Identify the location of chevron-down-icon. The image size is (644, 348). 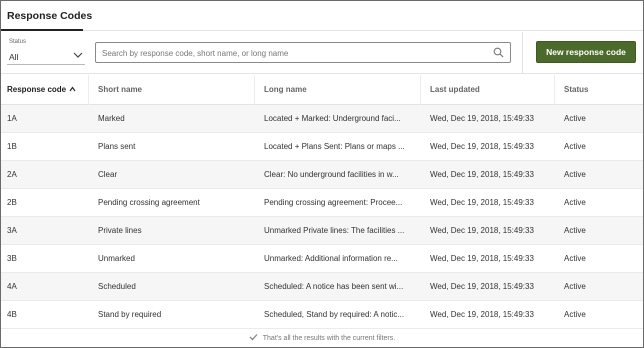
(78, 55).